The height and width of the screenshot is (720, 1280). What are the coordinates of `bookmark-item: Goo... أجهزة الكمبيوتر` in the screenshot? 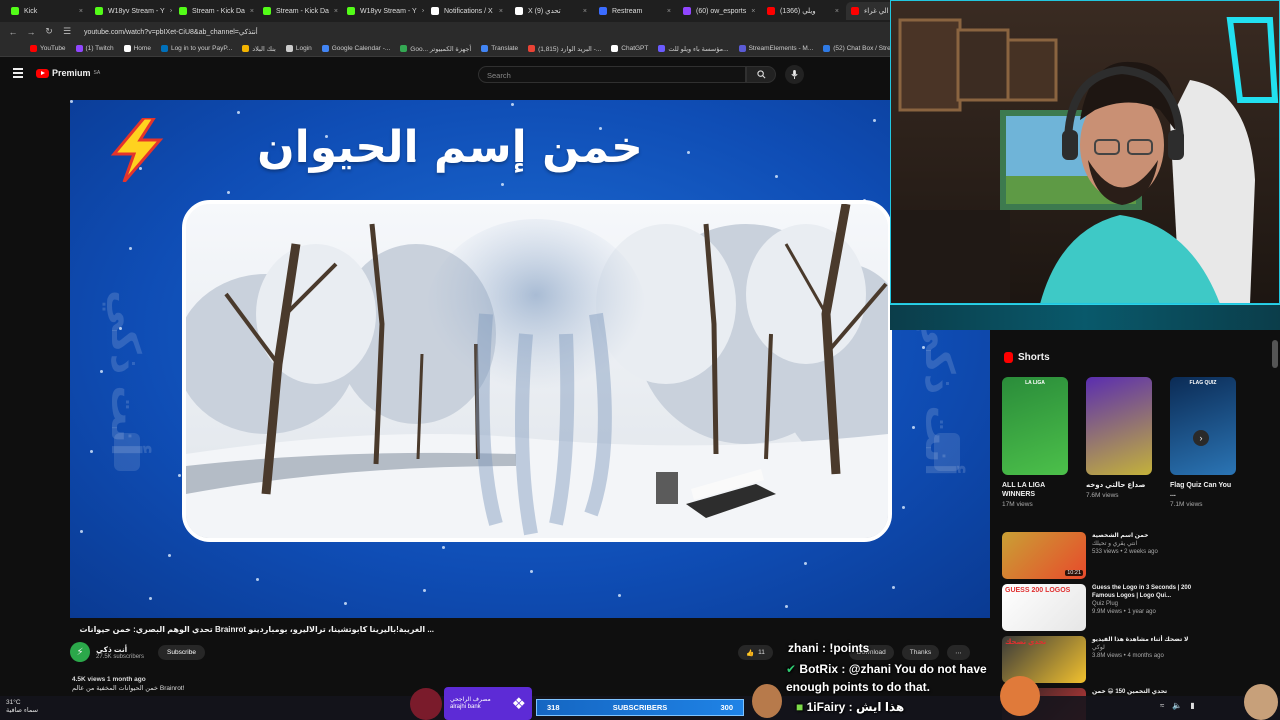 It's located at (435, 49).